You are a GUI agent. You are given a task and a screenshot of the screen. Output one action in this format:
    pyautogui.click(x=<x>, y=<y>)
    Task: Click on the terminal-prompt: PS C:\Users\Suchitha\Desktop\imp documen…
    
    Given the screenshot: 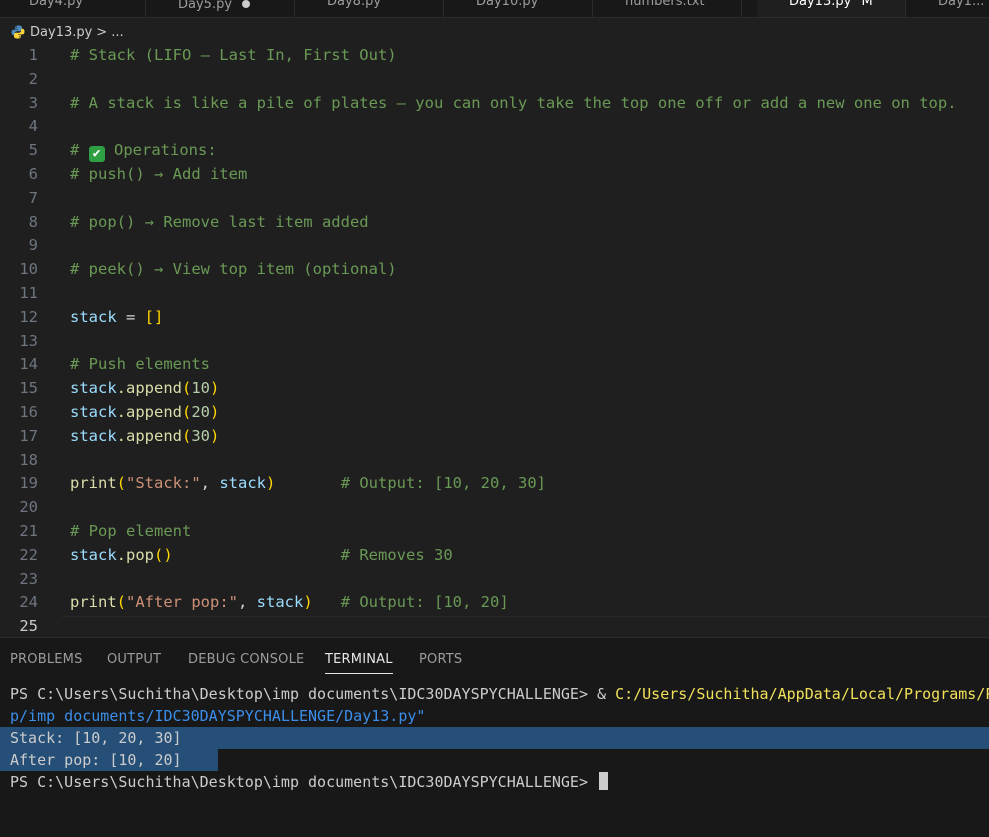 What is the action you would take?
    pyautogui.click(x=303, y=694)
    